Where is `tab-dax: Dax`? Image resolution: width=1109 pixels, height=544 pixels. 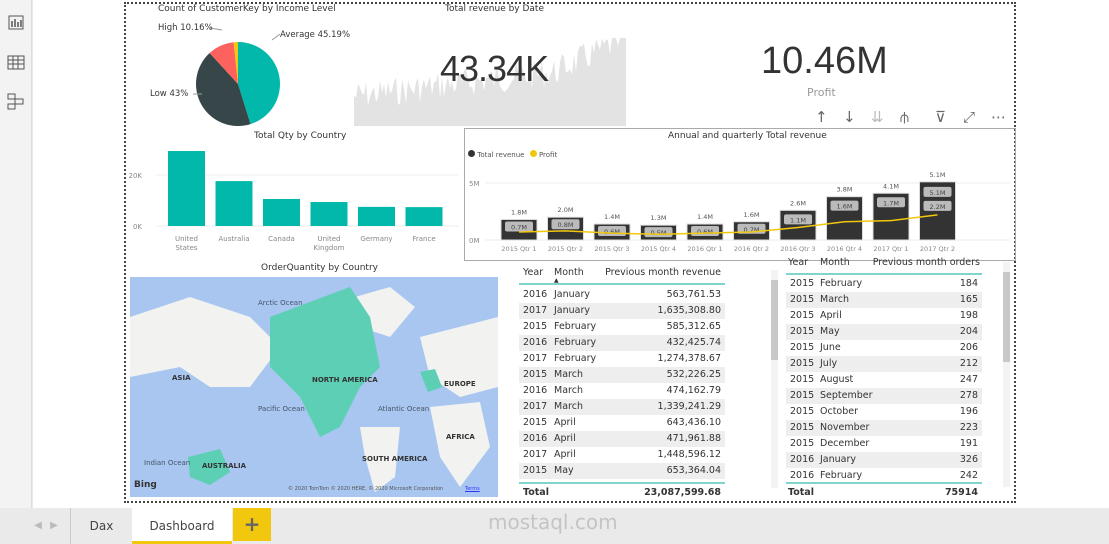
tab-dax: Dax is located at coordinates (101, 526).